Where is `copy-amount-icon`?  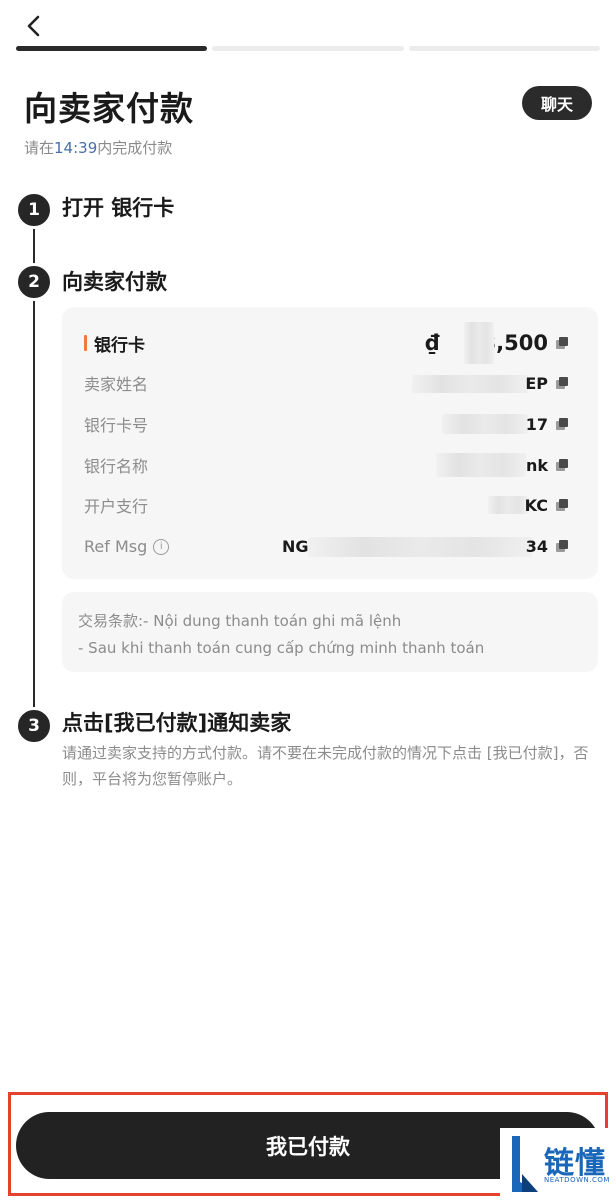
copy-amount-icon is located at coordinates (562, 343).